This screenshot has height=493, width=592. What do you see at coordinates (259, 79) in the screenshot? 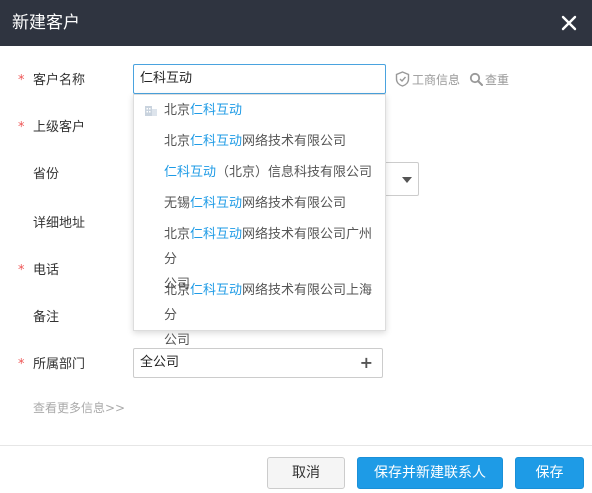
I see `customer-name-input: 仁科互动` at bounding box center [259, 79].